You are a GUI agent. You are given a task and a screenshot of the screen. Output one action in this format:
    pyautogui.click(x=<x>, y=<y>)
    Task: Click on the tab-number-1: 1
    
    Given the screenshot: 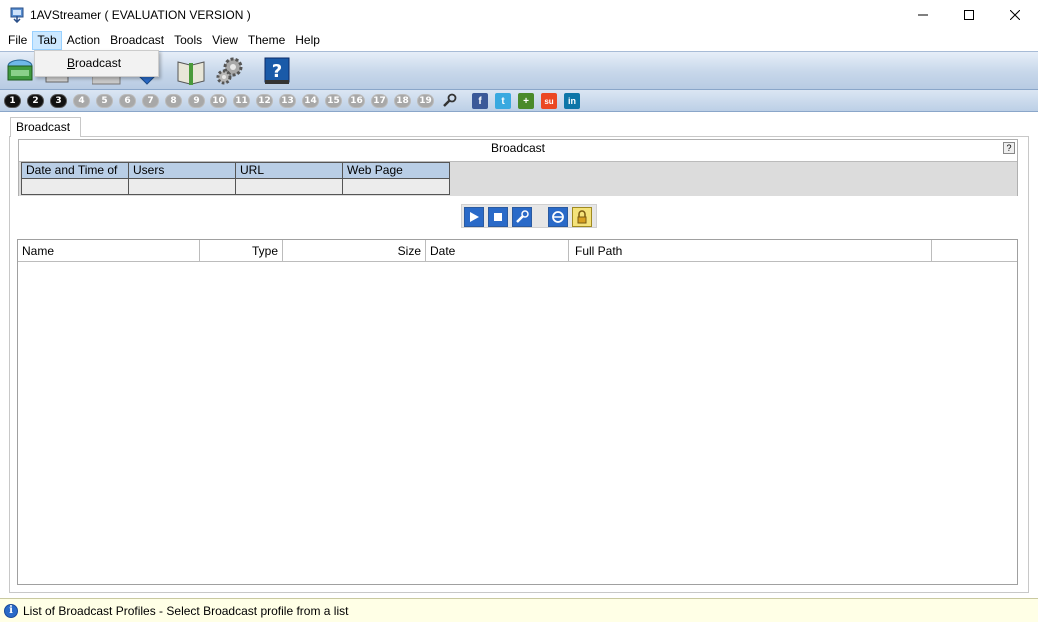 What is the action you would take?
    pyautogui.click(x=12, y=101)
    